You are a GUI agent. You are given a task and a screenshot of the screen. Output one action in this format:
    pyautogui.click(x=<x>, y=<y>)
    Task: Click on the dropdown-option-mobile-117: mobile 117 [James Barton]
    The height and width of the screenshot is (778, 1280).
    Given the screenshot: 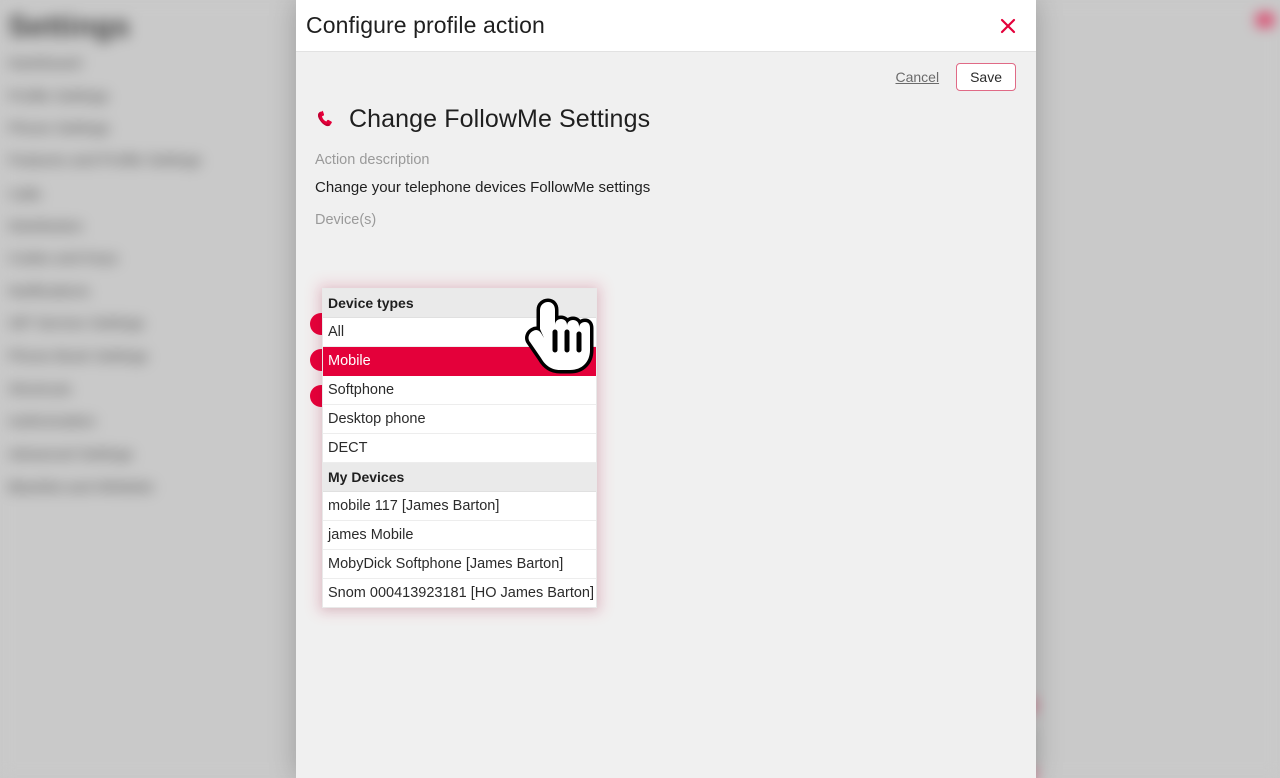 What is the action you would take?
    pyautogui.click(x=459, y=506)
    